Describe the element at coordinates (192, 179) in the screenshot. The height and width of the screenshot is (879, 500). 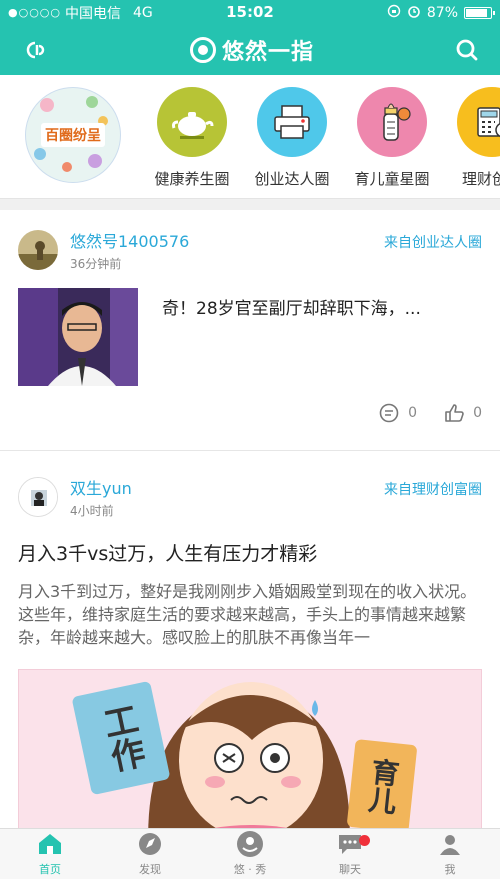
I see `circle-label-health: 健康养生圈` at that location.